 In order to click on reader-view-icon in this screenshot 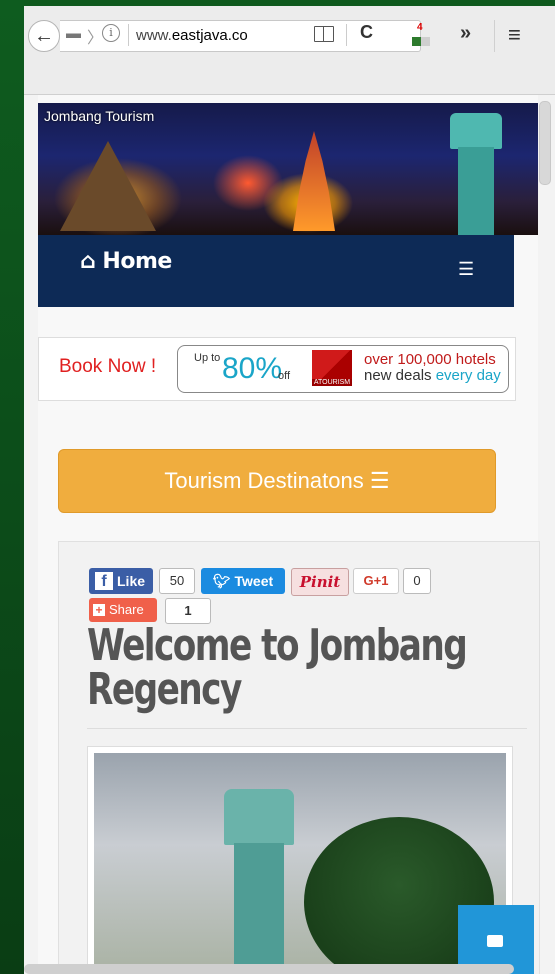, I will do `click(324, 34)`.